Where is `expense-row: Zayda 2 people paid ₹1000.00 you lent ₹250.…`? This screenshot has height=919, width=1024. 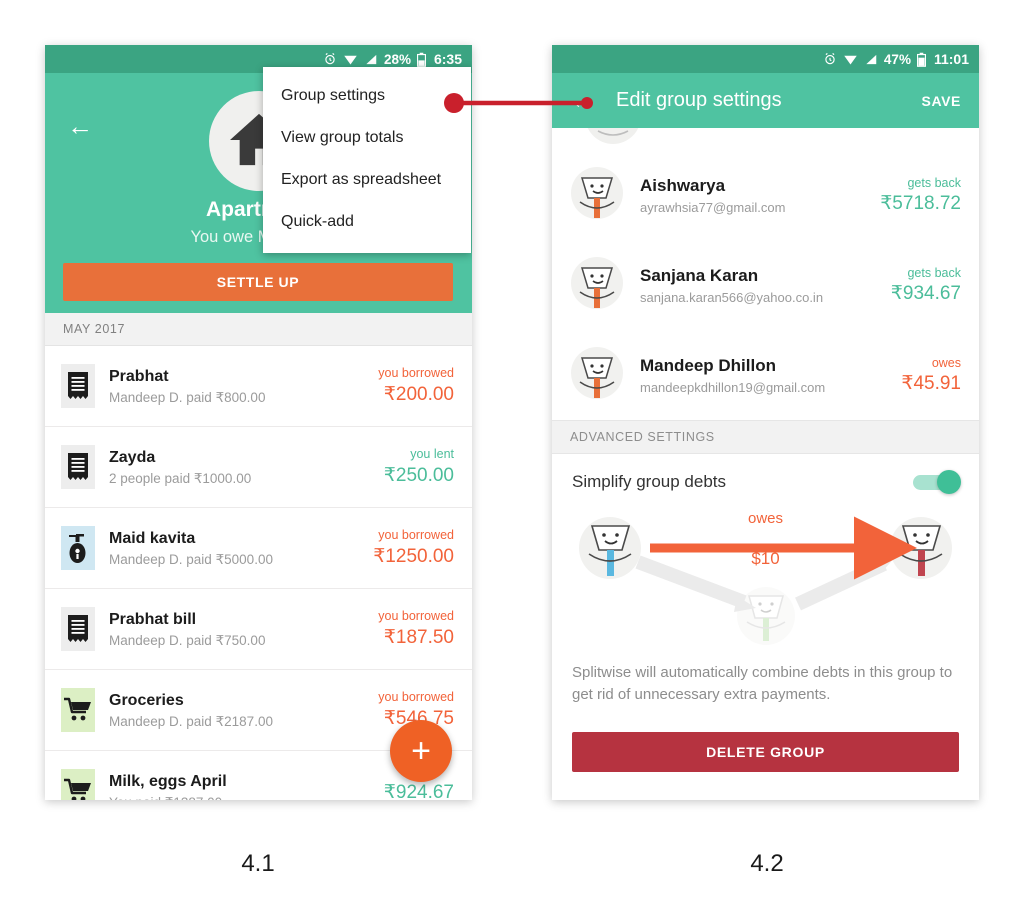 expense-row: Zayda 2 people paid ₹1000.00 you lent ₹250.… is located at coordinates (258, 467).